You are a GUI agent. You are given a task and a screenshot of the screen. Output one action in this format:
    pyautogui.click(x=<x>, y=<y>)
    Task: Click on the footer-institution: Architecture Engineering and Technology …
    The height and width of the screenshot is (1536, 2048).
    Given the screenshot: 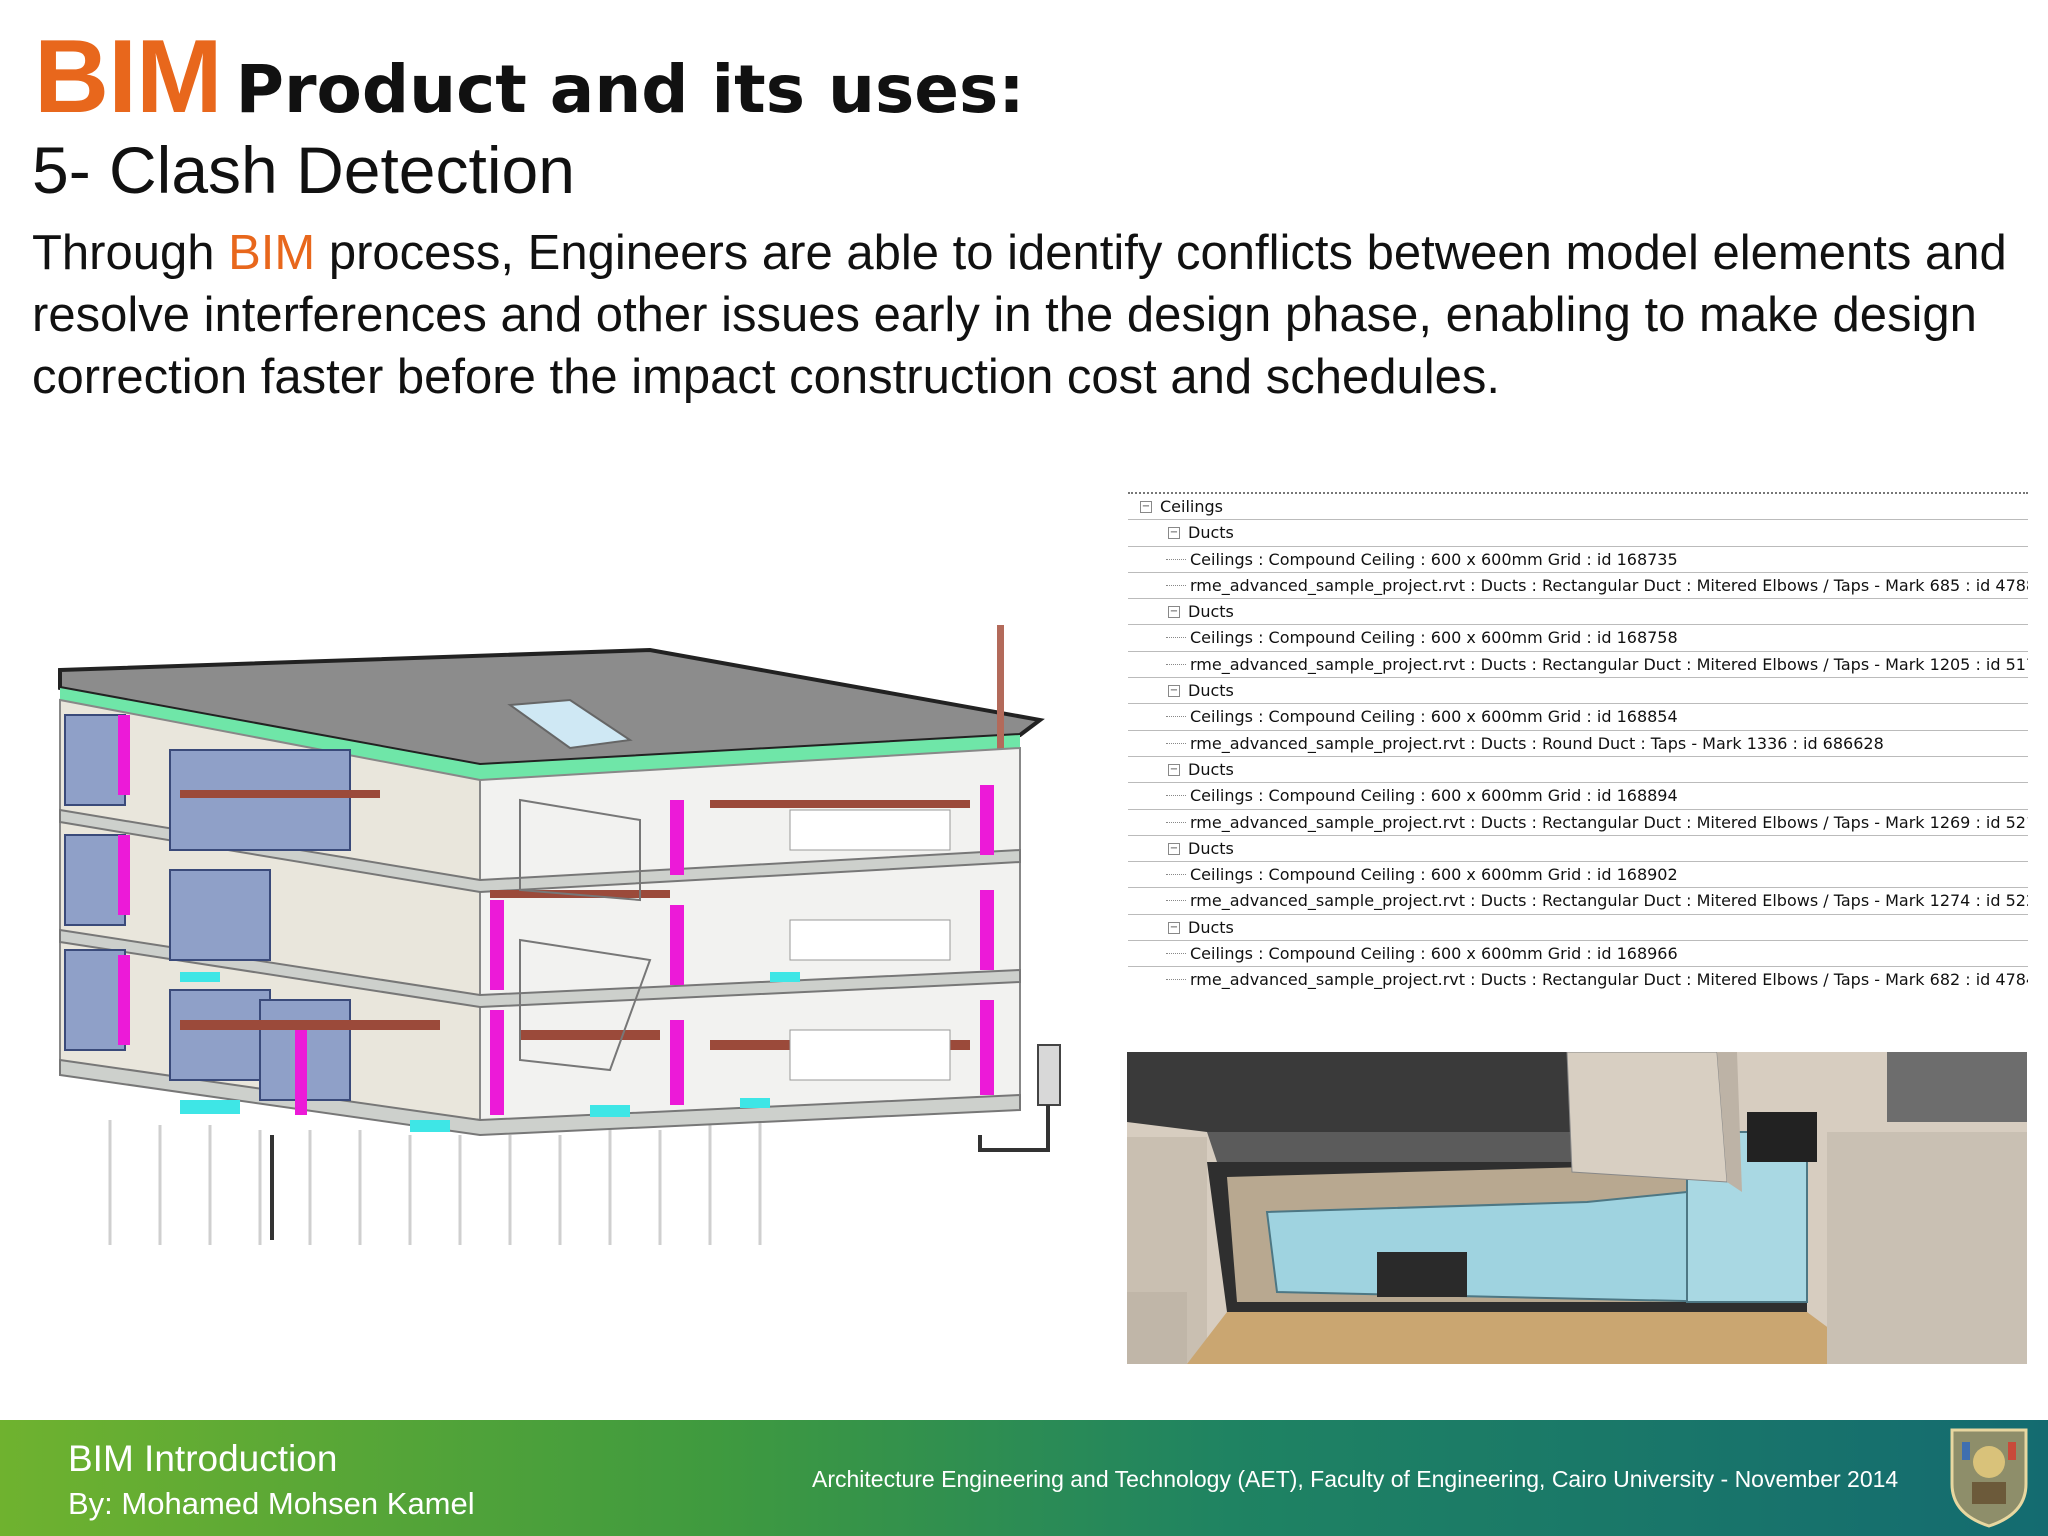 What is the action you would take?
    pyautogui.click(x=1355, y=1479)
    